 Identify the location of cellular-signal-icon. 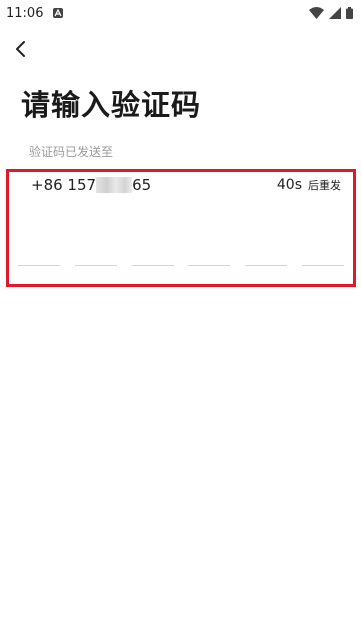
(335, 13).